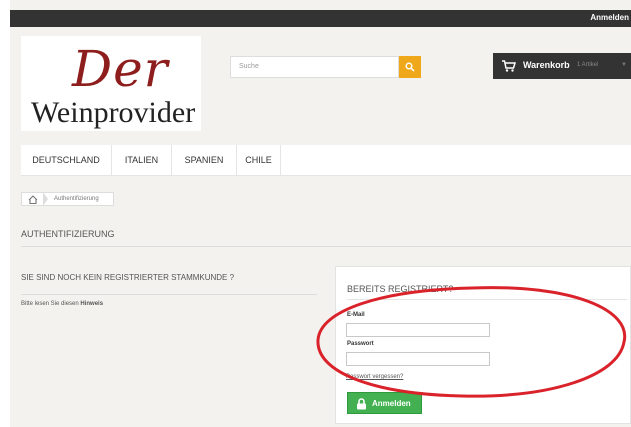  What do you see at coordinates (374, 377) in the screenshot?
I see `forgot-password-link: Passwort vergessen?` at bounding box center [374, 377].